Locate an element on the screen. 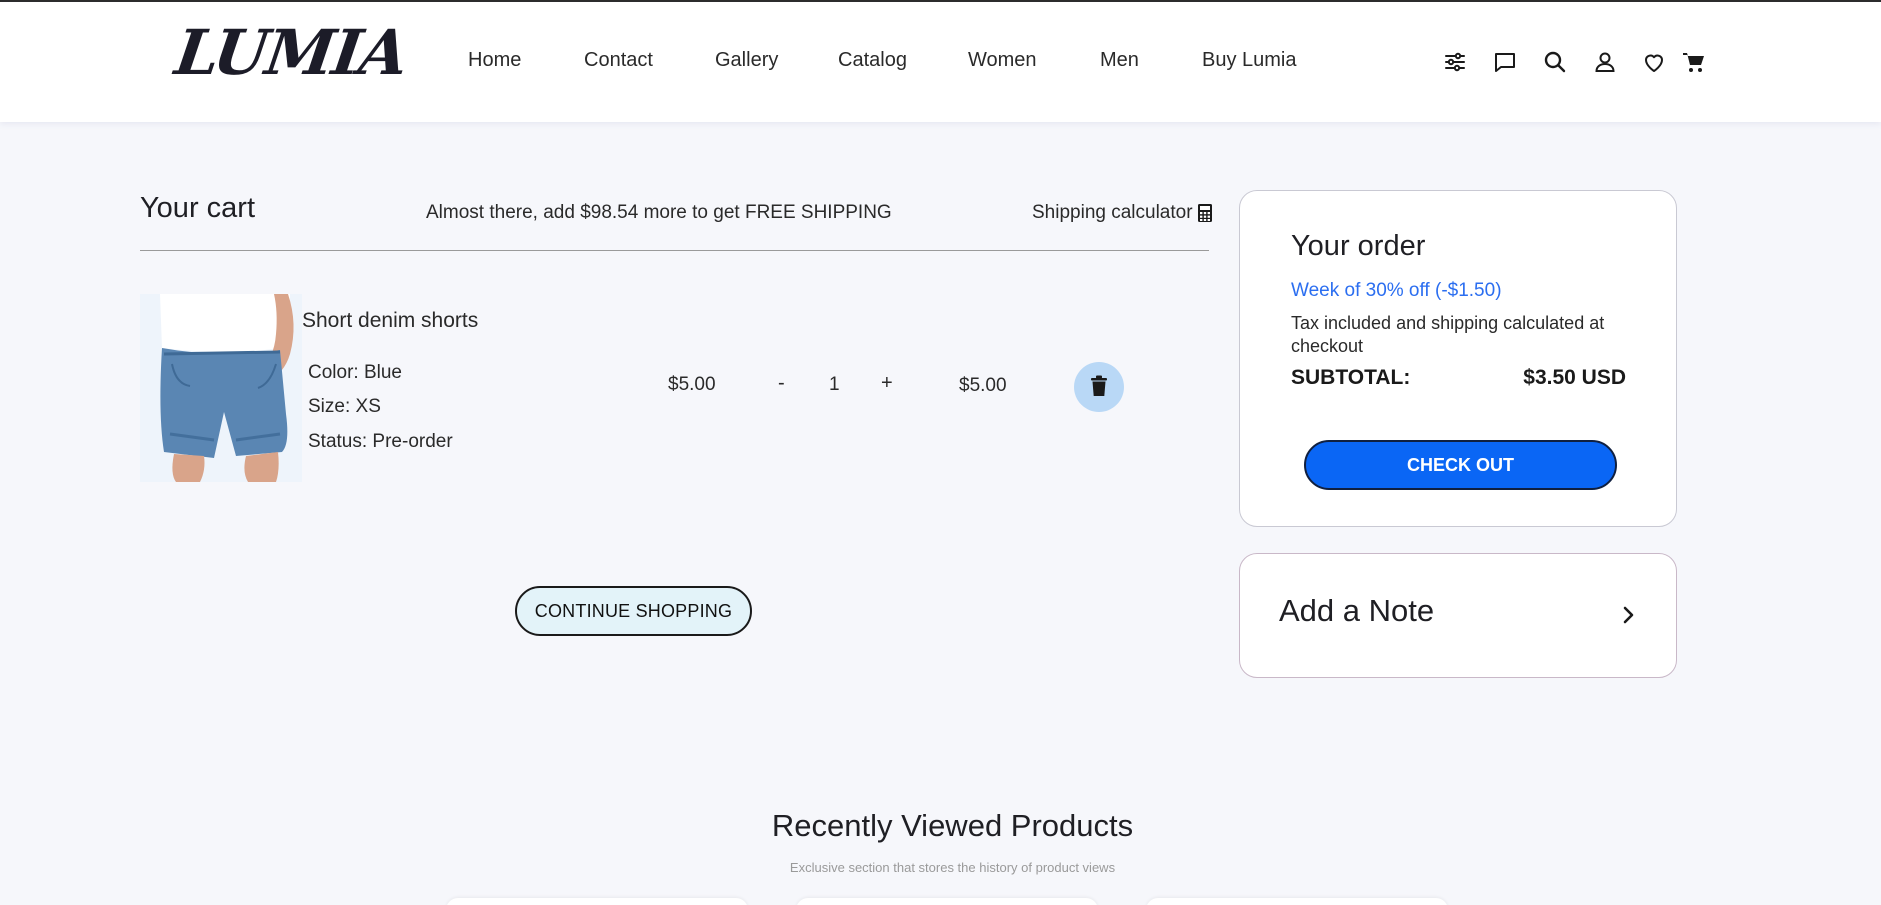  remove-item-button is located at coordinates (1099, 387).